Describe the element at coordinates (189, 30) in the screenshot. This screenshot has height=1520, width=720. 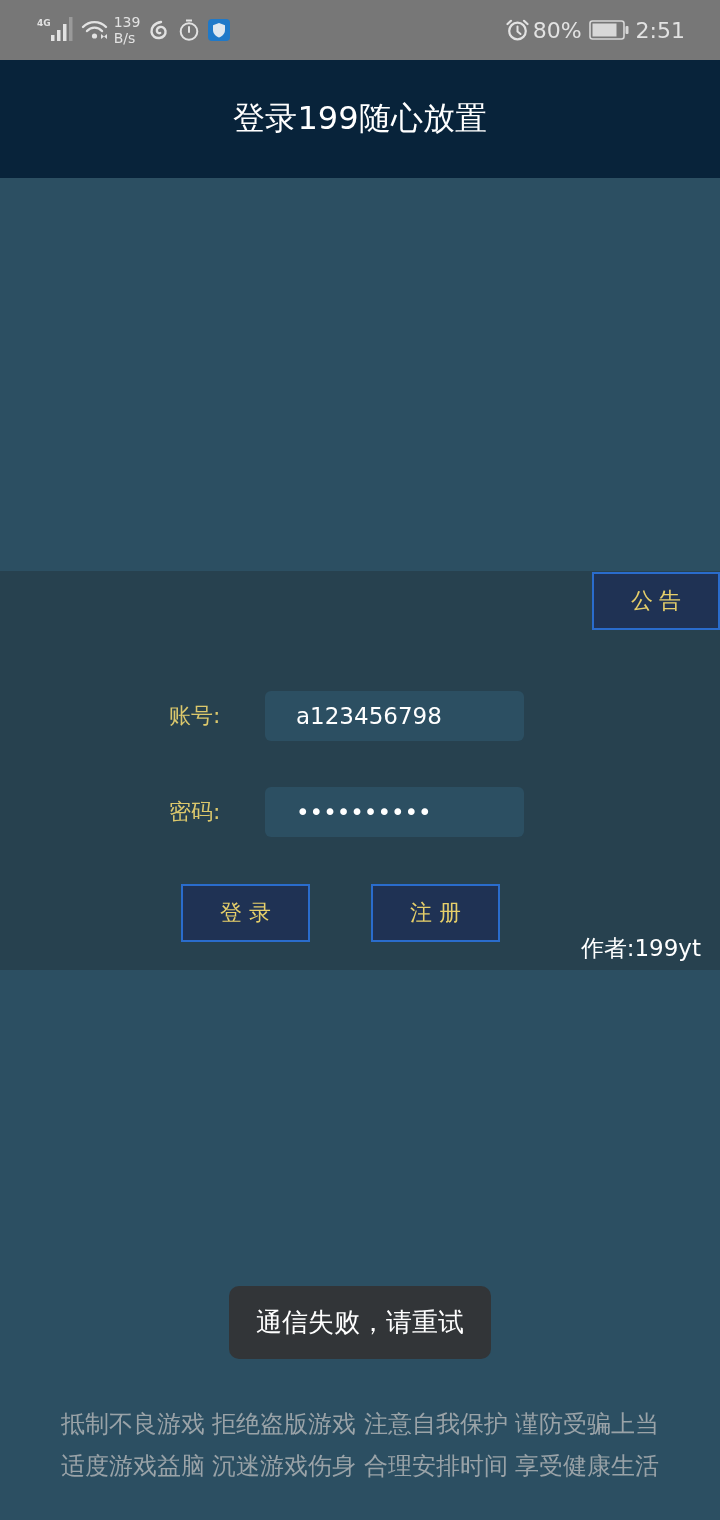
I see `stopwatch-icon` at that location.